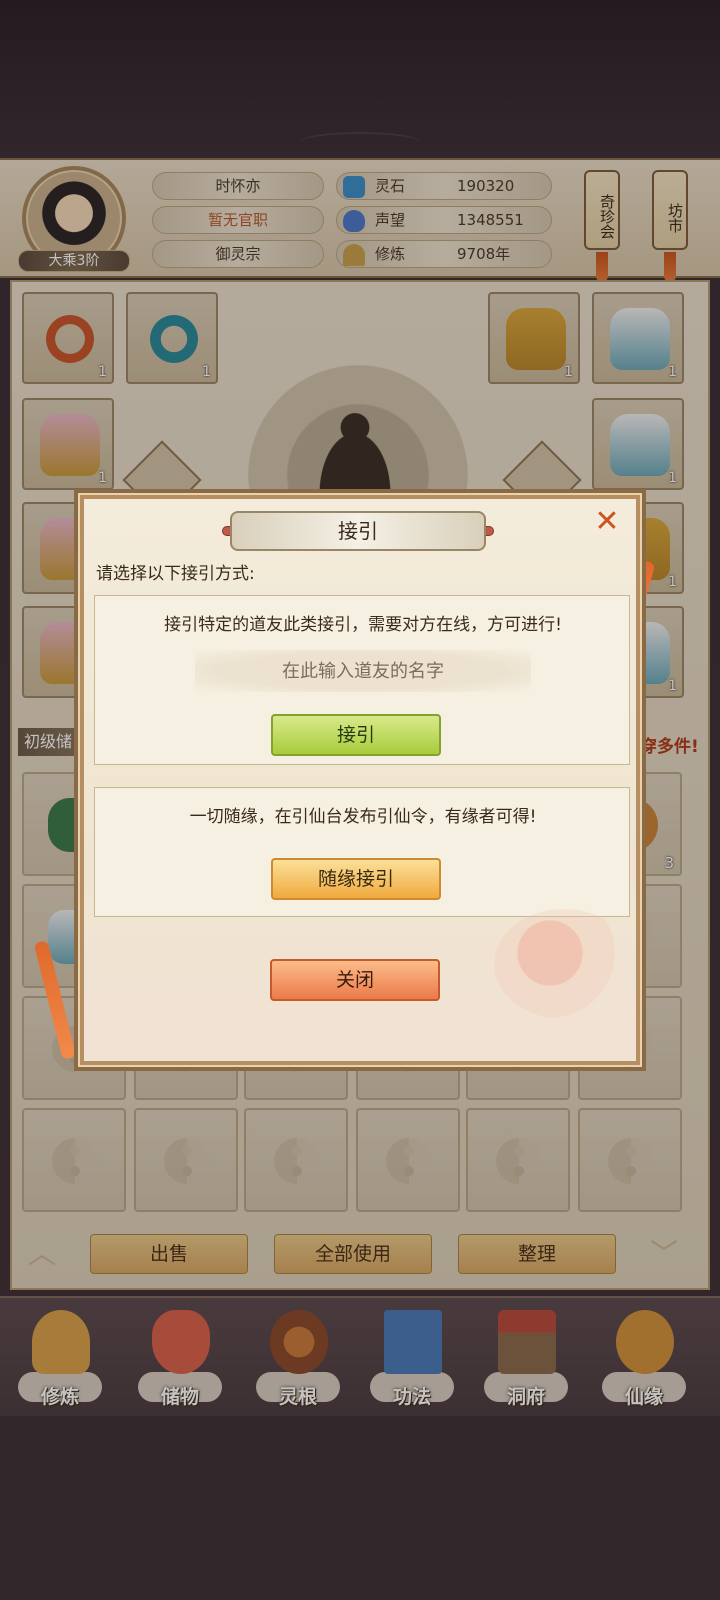  Describe the element at coordinates (363, 625) in the screenshot. I see `specific-guide-description: 接引特定的道友此类接引，需要对方在线，方可进行!` at that location.